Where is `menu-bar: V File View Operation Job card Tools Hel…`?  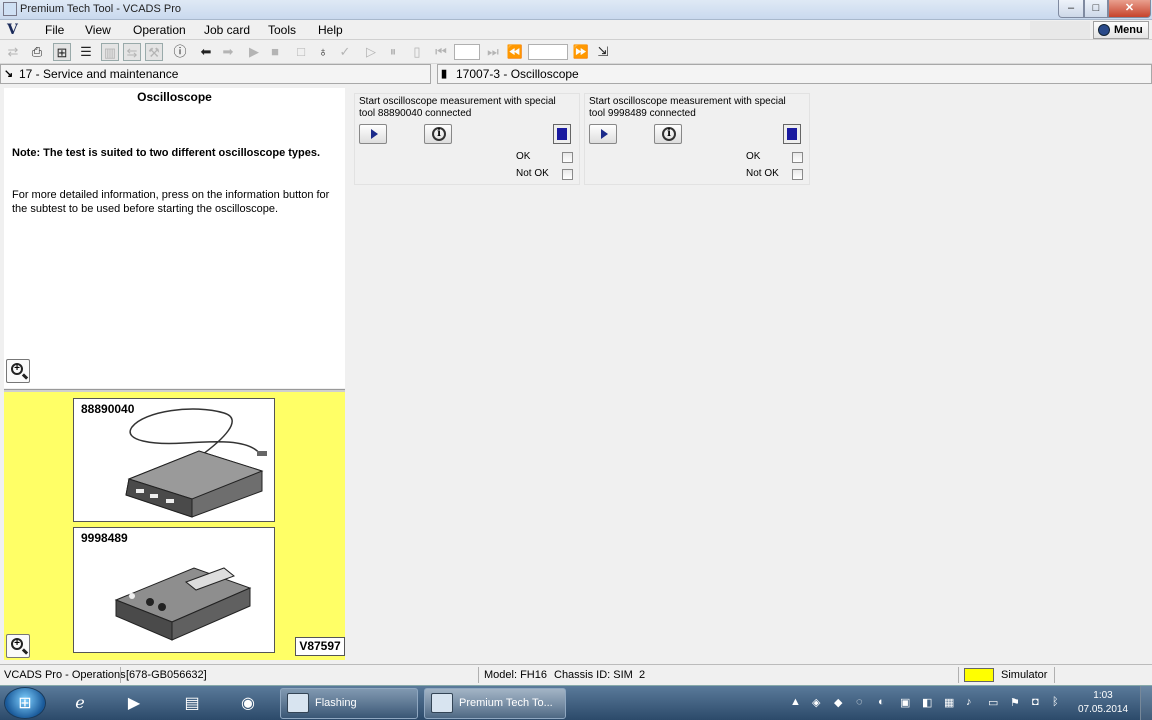 menu-bar: V File View Operation Job card Tools Hel… is located at coordinates (576, 30).